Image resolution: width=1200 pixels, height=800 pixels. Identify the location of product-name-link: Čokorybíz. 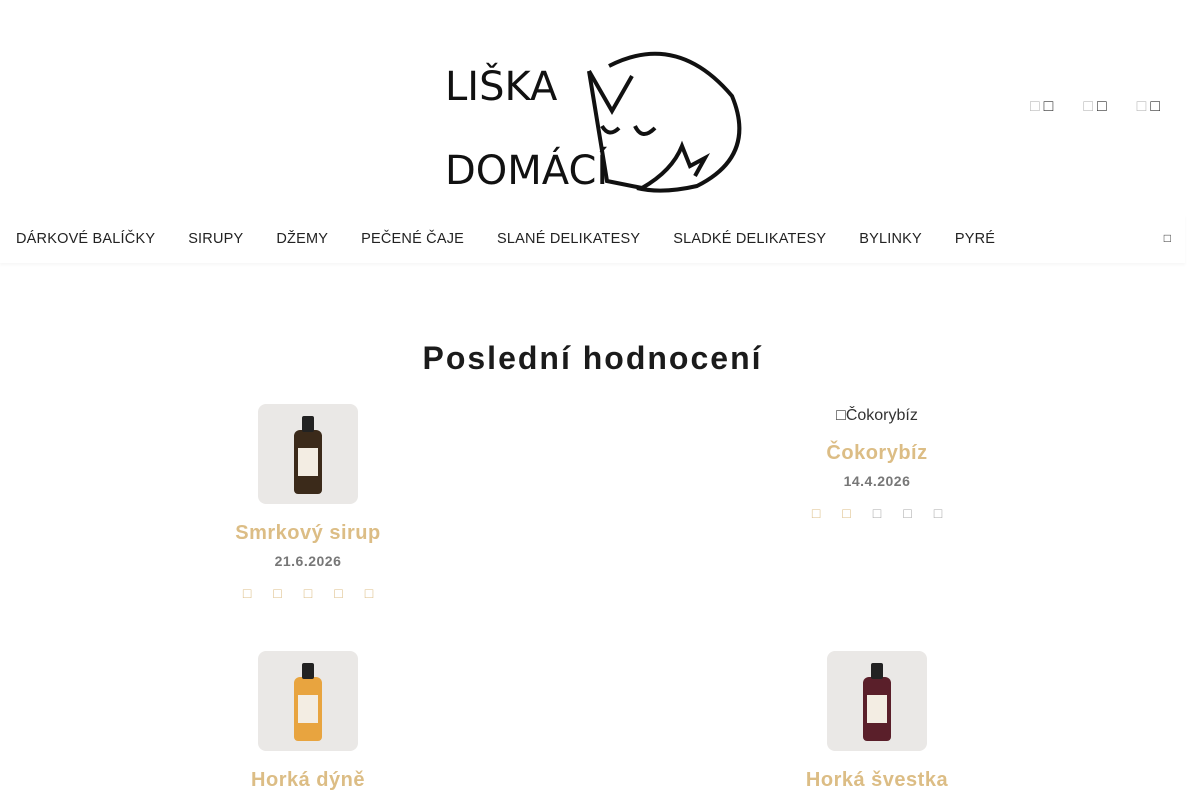
(877, 453).